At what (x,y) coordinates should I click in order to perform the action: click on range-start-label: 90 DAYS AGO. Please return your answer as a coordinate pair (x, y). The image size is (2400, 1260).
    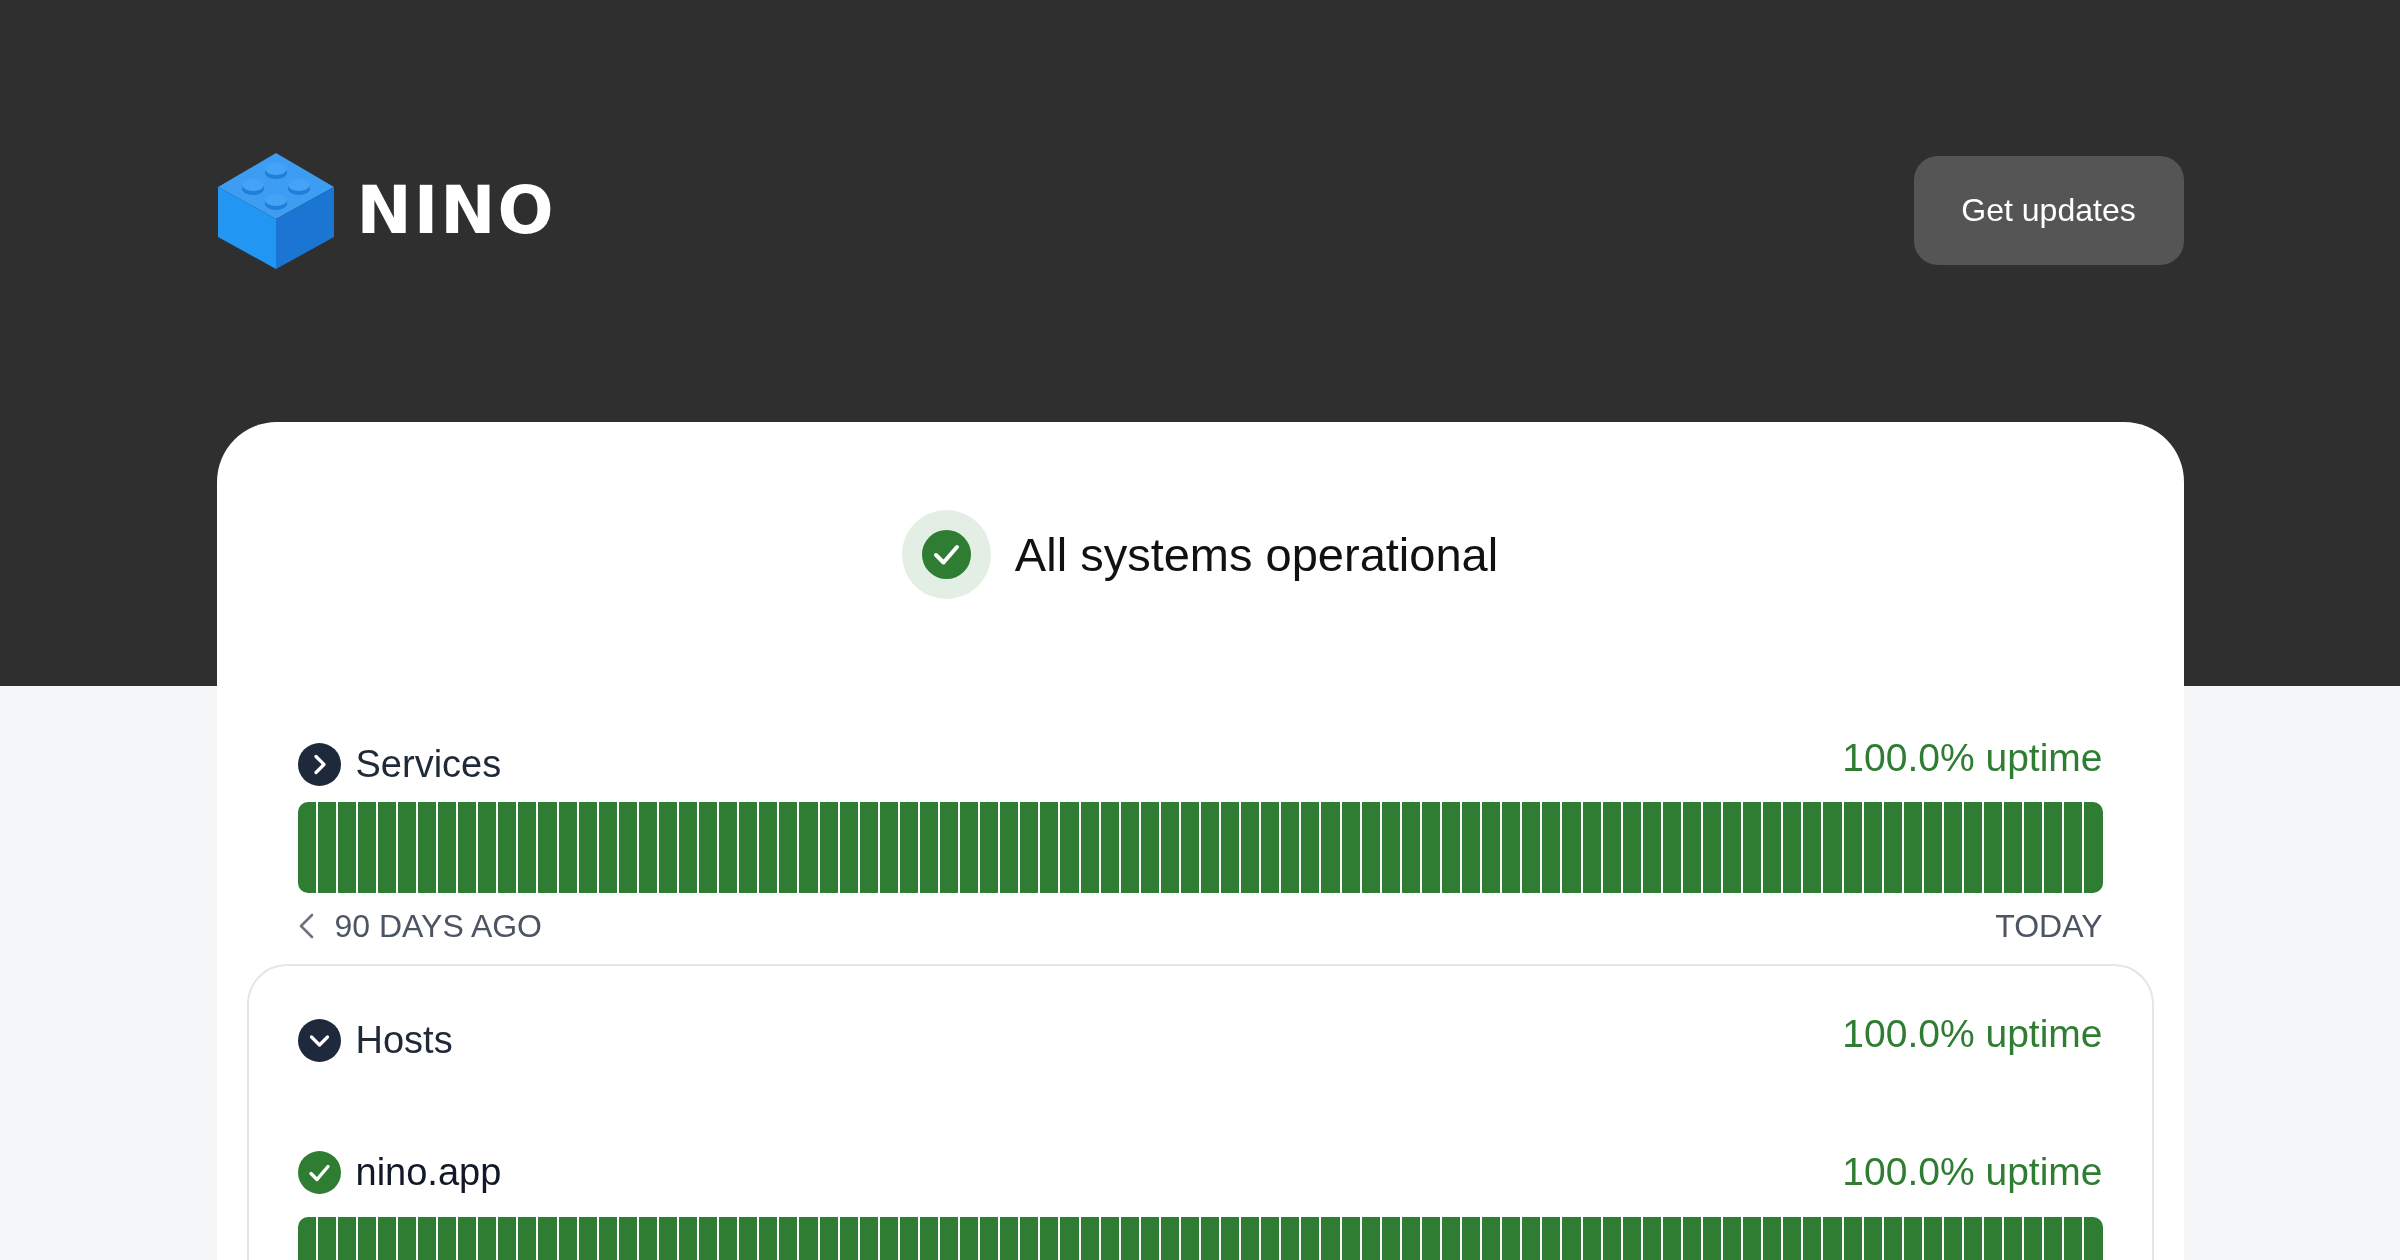
    Looking at the image, I should click on (438, 926).